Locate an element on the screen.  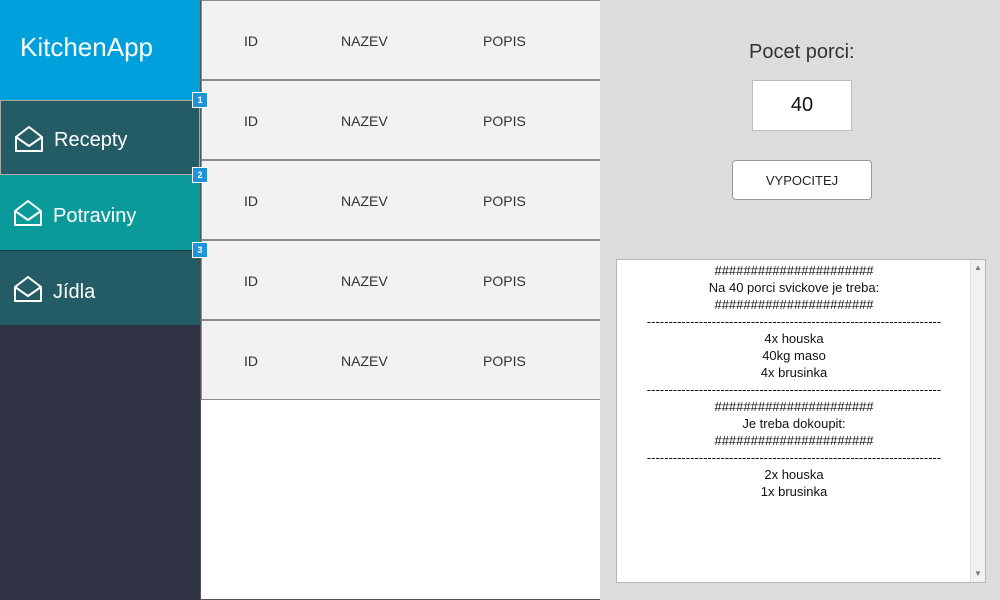
sidebar-item-jidla: Jídla is located at coordinates (100, 287).